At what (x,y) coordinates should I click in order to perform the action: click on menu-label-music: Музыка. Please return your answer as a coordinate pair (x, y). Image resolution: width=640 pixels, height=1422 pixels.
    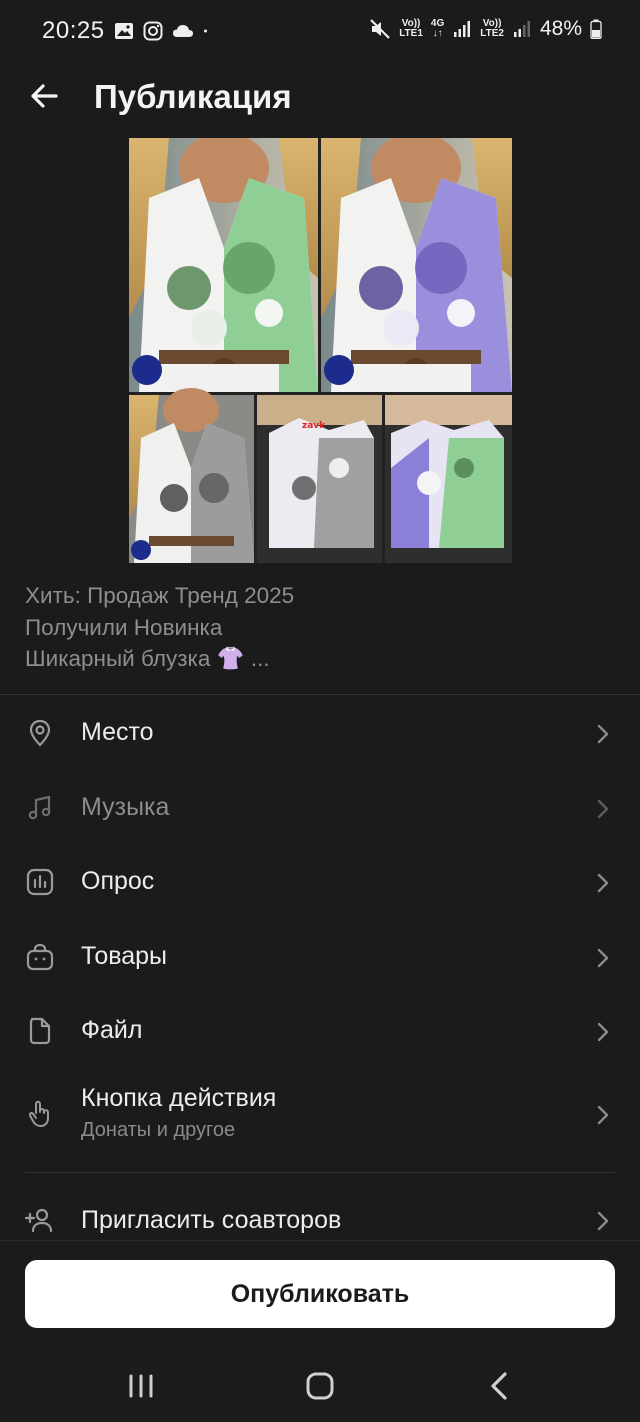
    Looking at the image, I should click on (125, 807).